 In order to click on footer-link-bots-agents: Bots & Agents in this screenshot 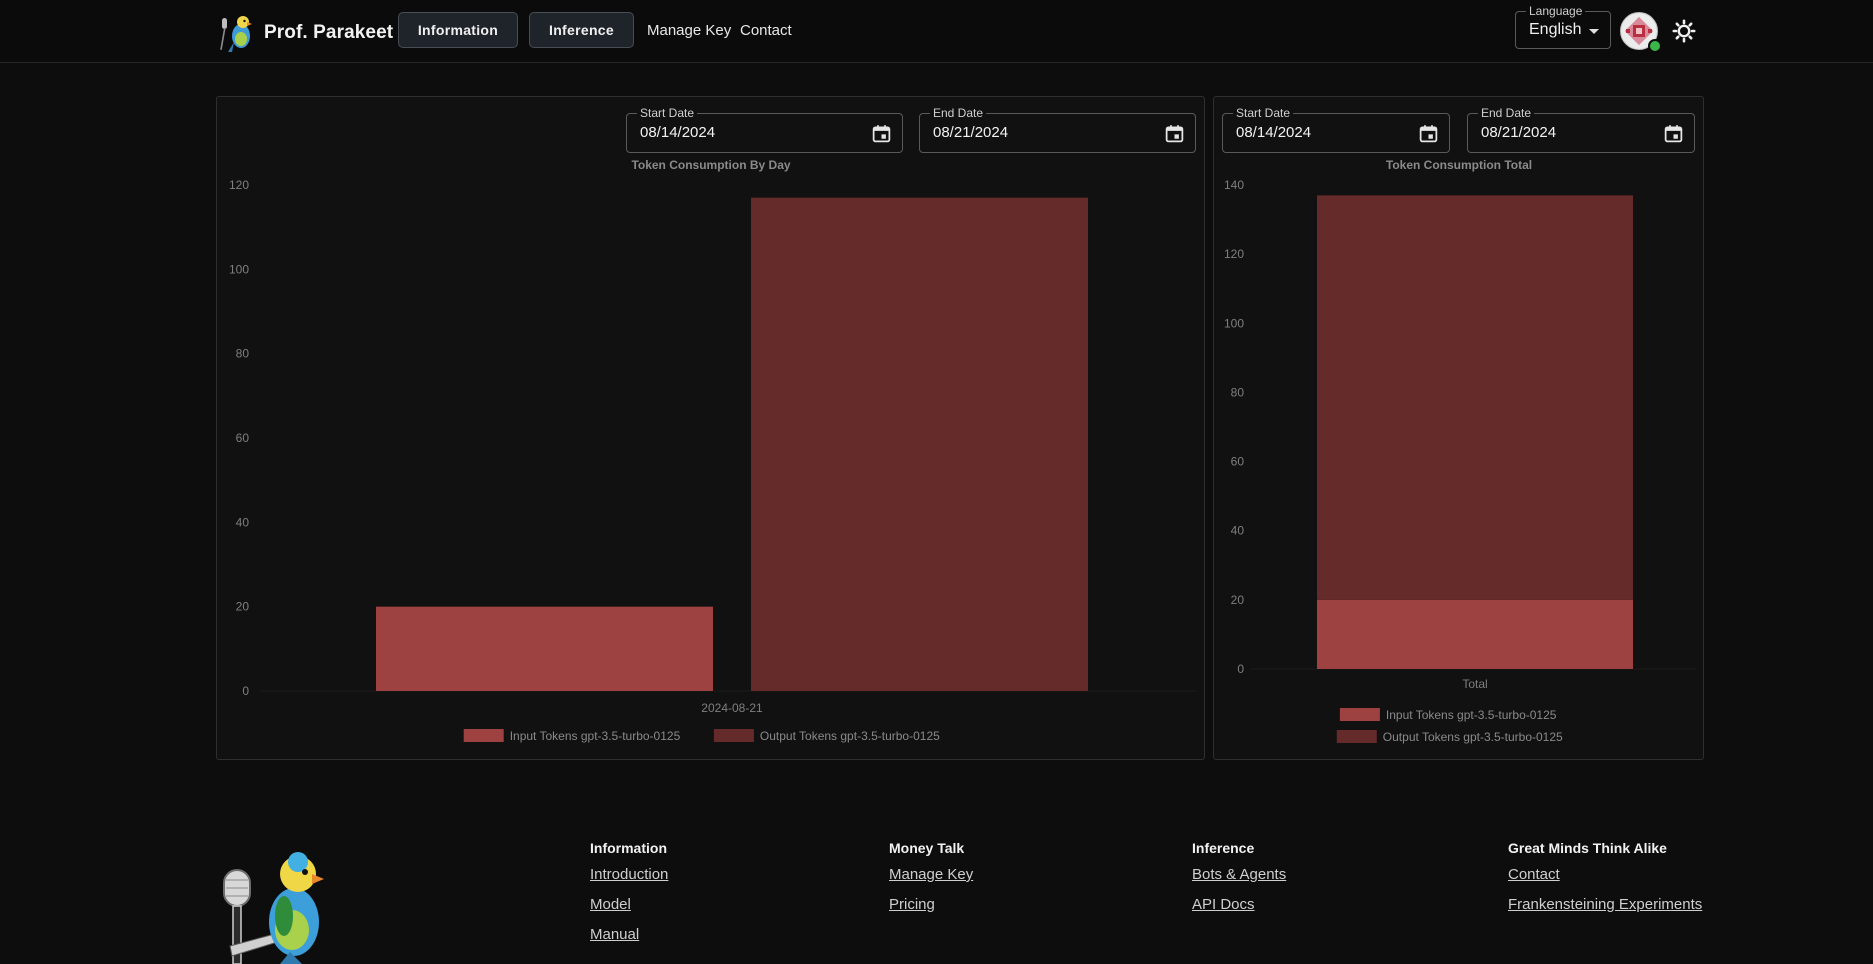, I will do `click(1239, 875)`.